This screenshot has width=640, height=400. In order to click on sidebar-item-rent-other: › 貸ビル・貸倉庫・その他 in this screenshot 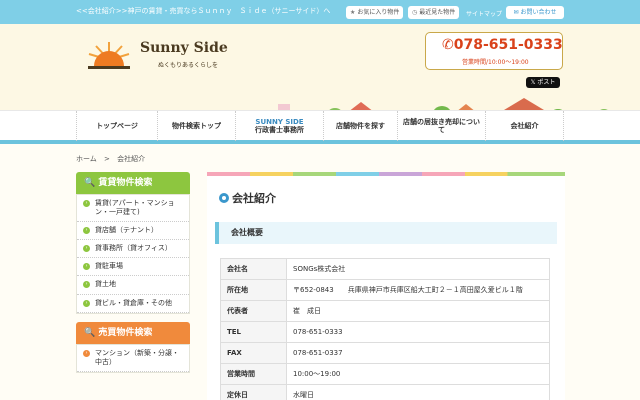, I will do `click(133, 304)`.